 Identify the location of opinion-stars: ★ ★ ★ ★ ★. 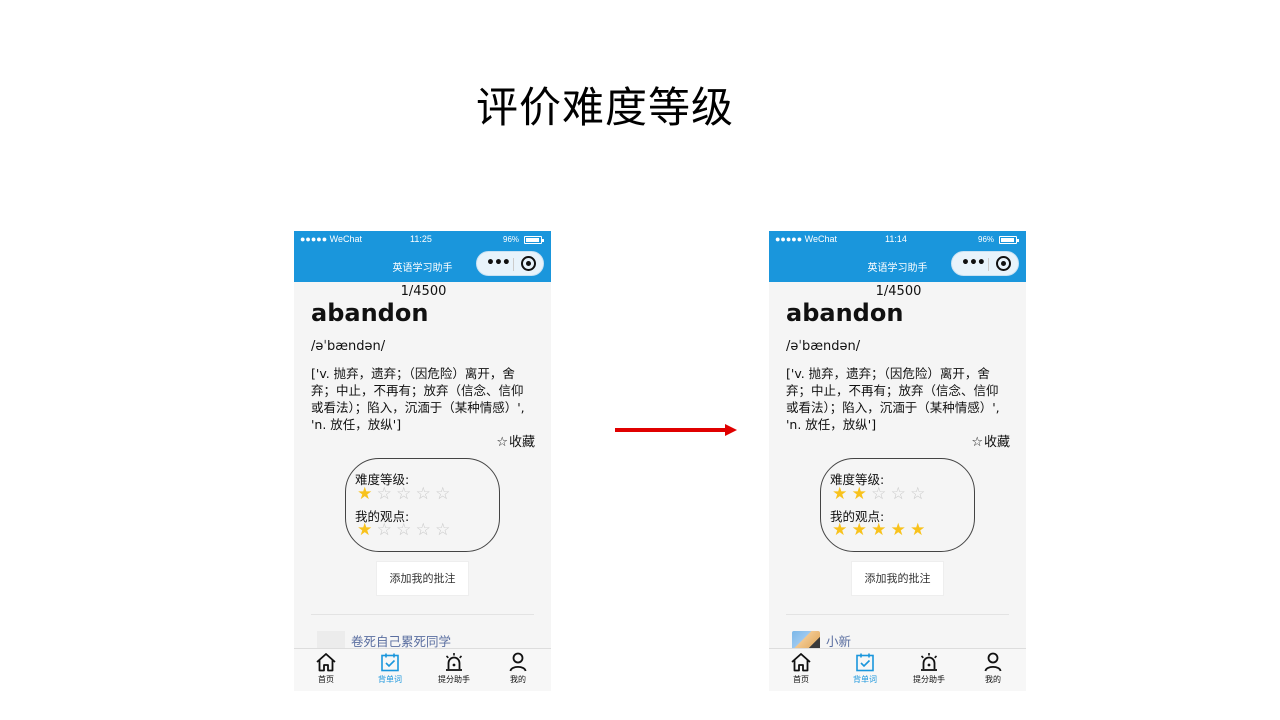
(879, 530).